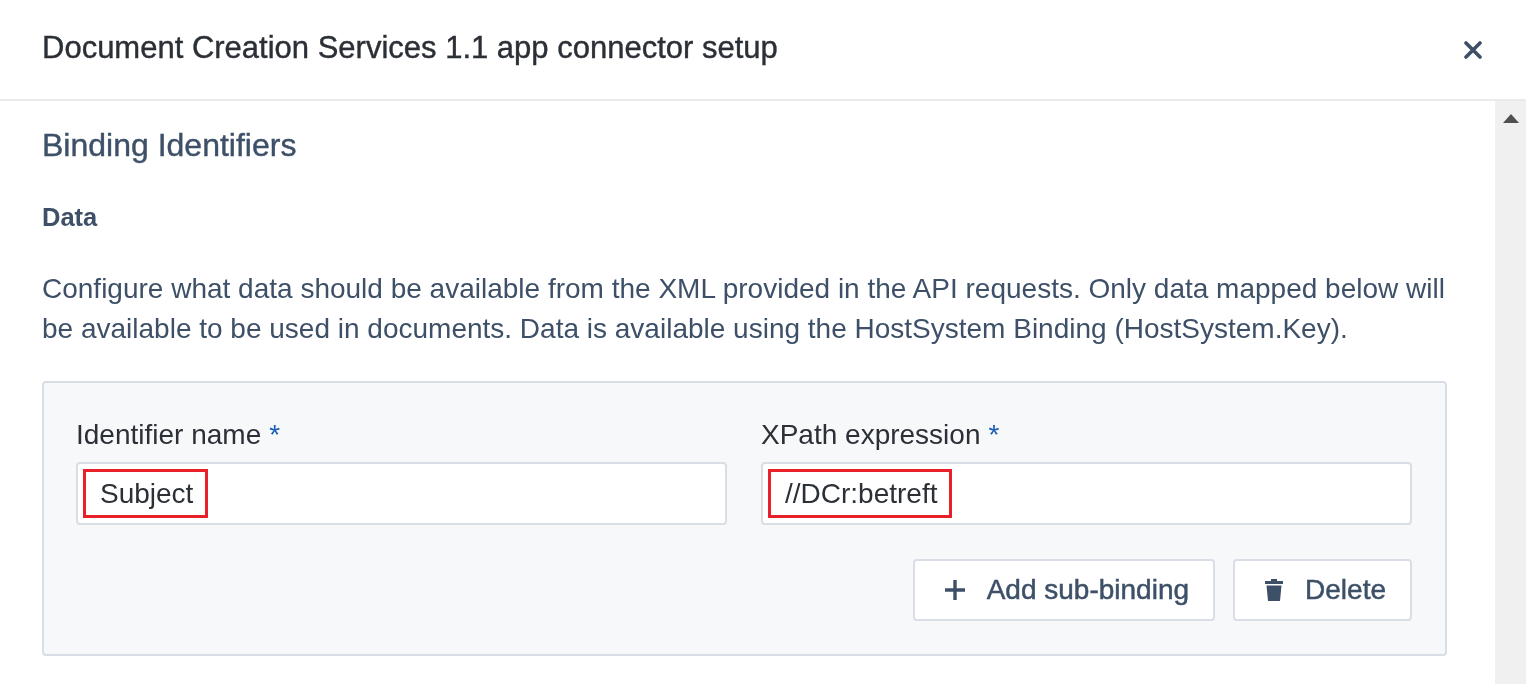  I want to click on delete-button: Delete, so click(1322, 590).